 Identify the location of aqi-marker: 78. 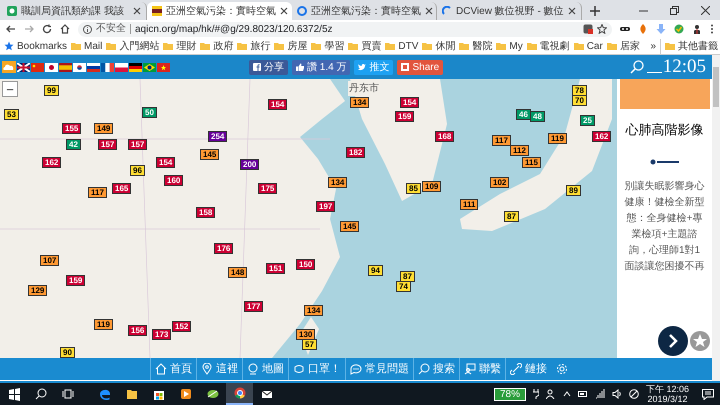
(579, 90).